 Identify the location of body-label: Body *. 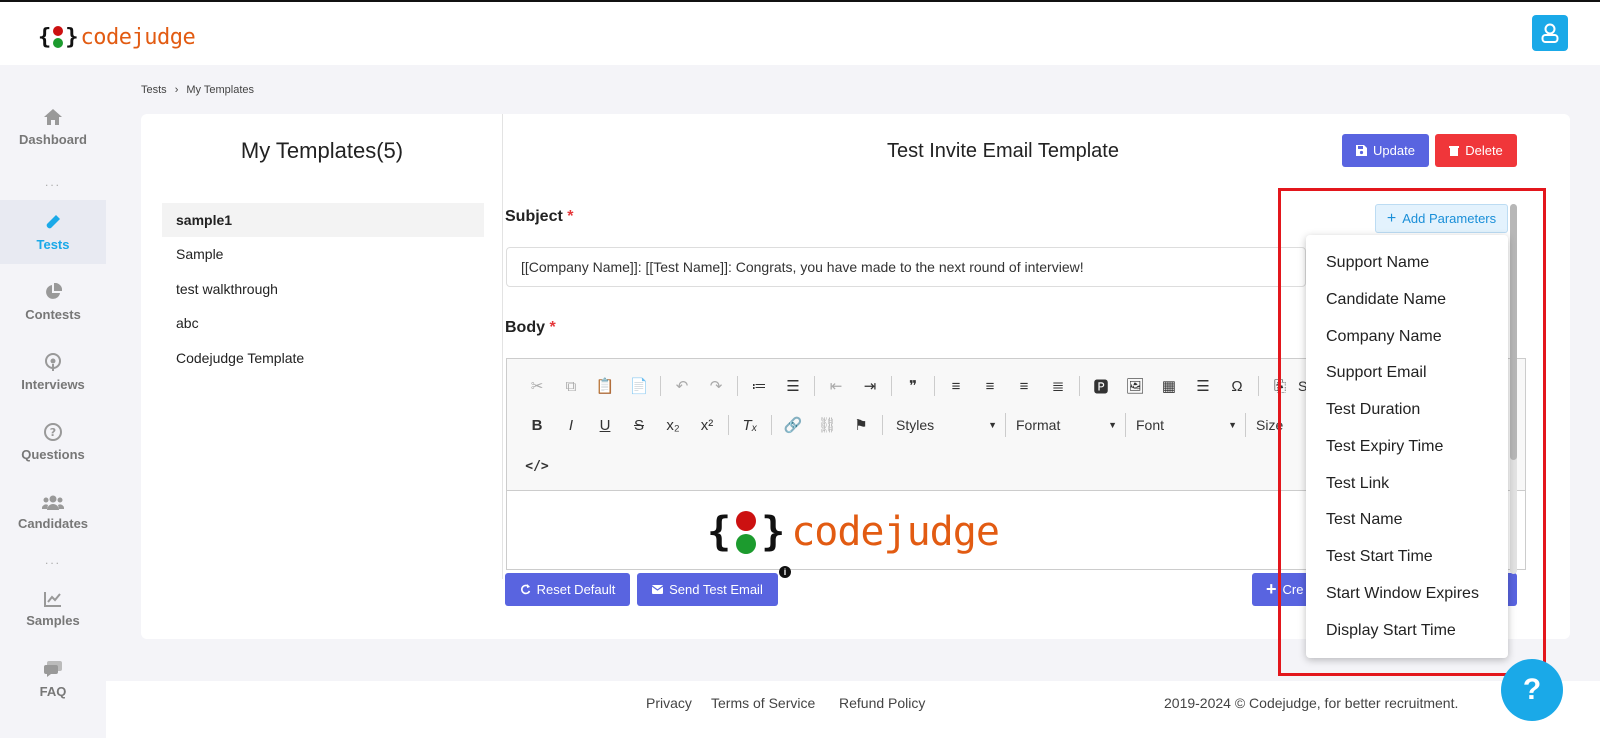
(530, 327).